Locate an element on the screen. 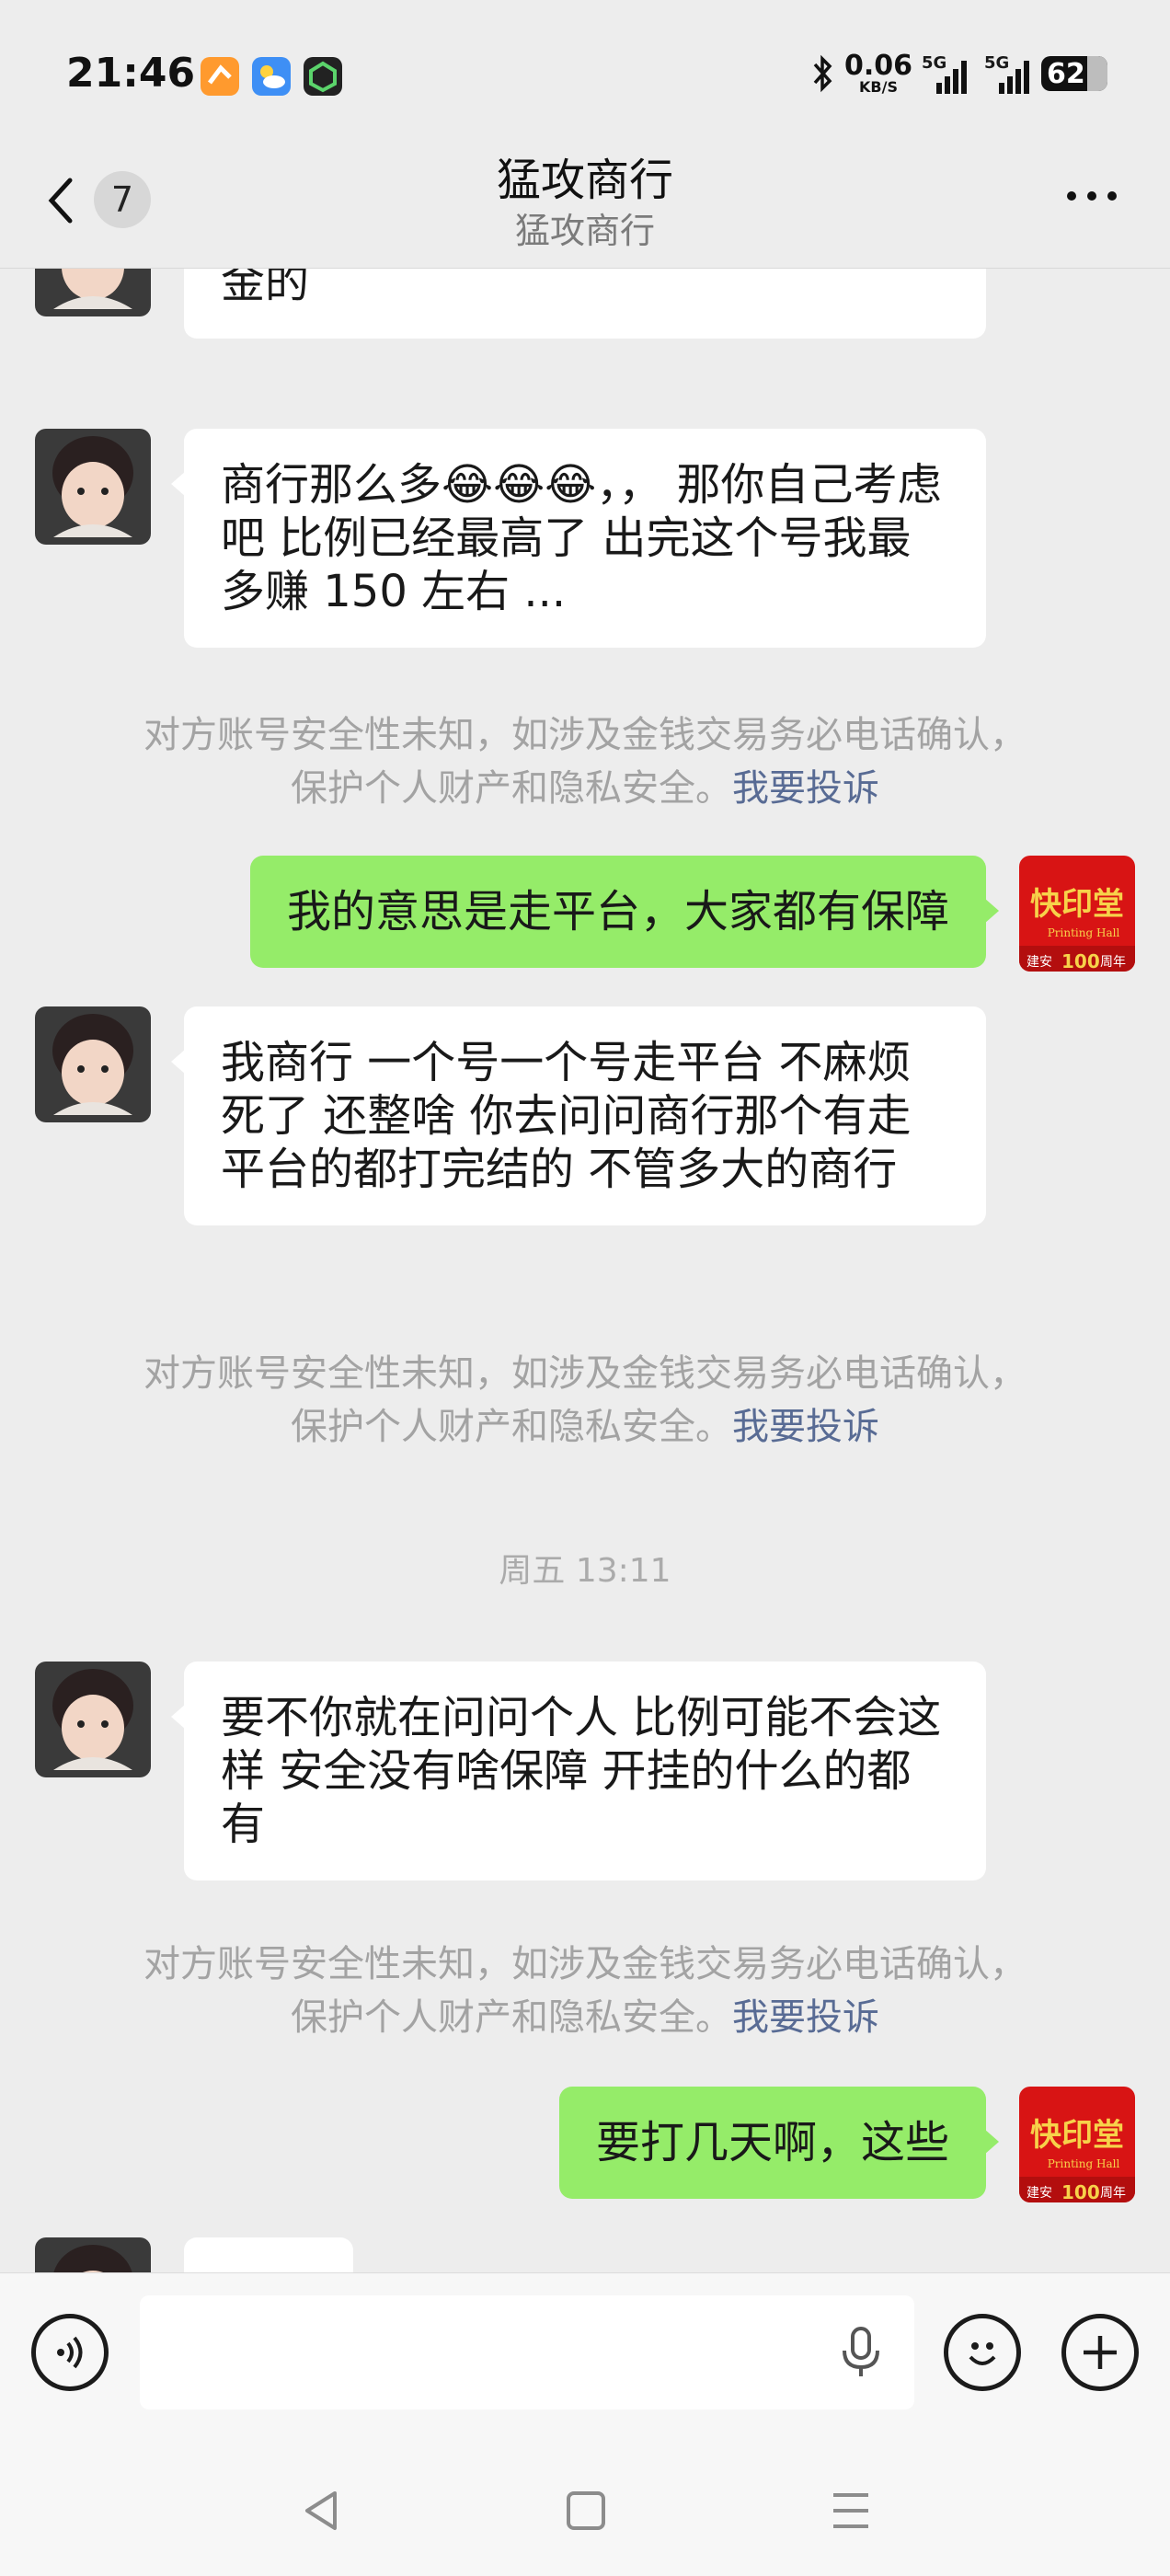 The width and height of the screenshot is (1170, 2576). voice-wave-icon is located at coordinates (70, 2352).